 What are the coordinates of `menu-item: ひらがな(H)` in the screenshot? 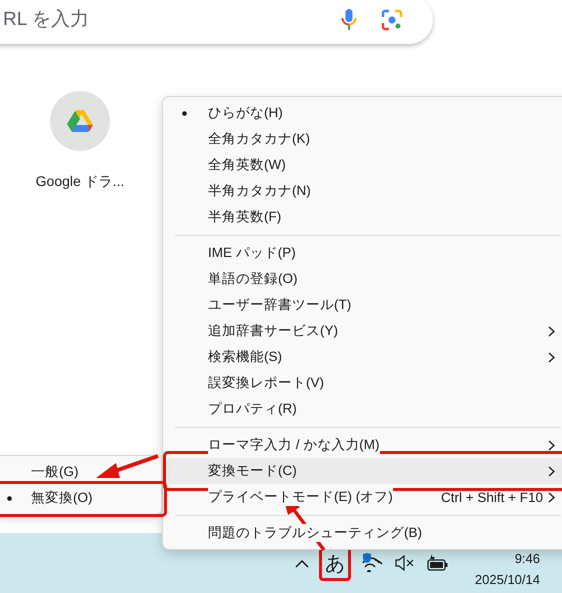 It's located at (364, 113).